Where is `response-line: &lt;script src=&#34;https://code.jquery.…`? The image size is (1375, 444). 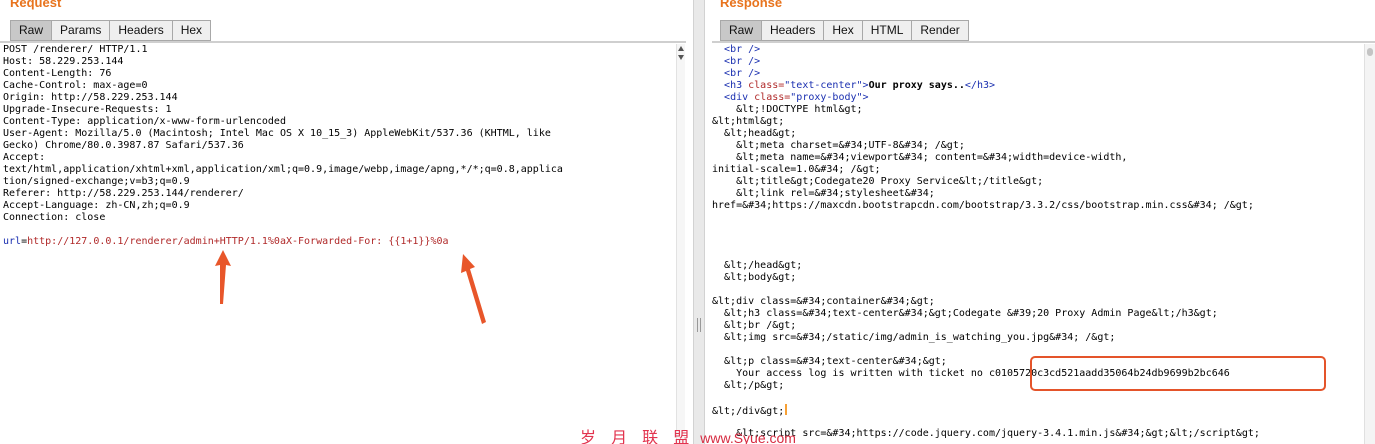
response-line: &lt;script src=&#34;https://code.jquery.… is located at coordinates (1037, 434).